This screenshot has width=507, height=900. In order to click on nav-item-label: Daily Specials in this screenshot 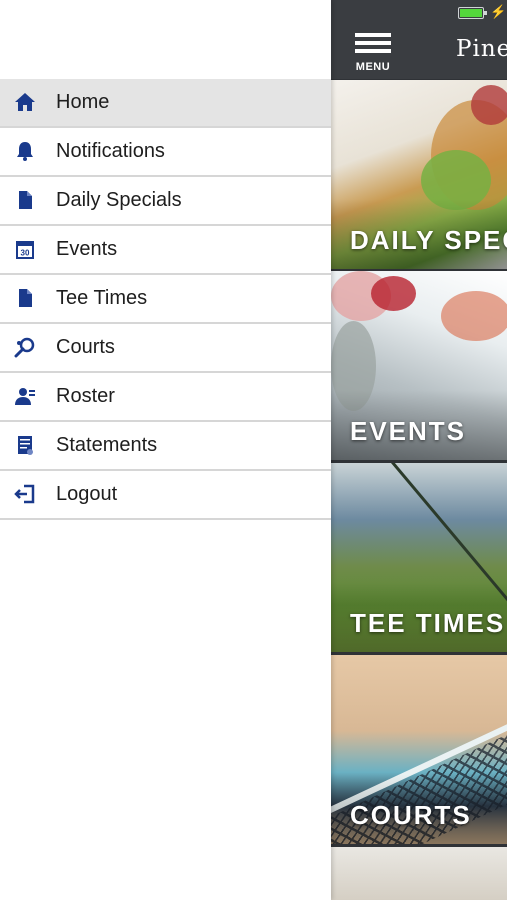, I will do `click(119, 200)`.